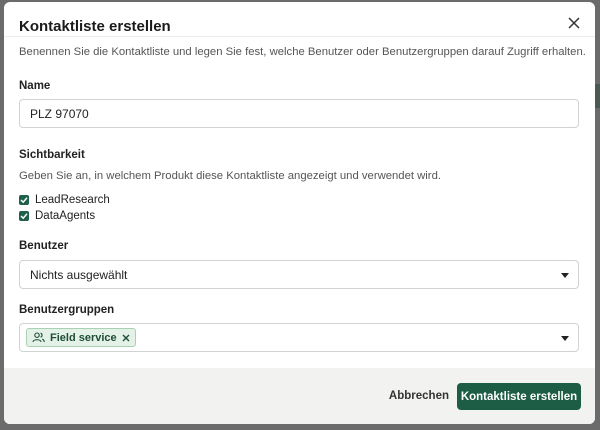  What do you see at coordinates (65, 216) in the screenshot?
I see `checkbox-label: DataAgents` at bounding box center [65, 216].